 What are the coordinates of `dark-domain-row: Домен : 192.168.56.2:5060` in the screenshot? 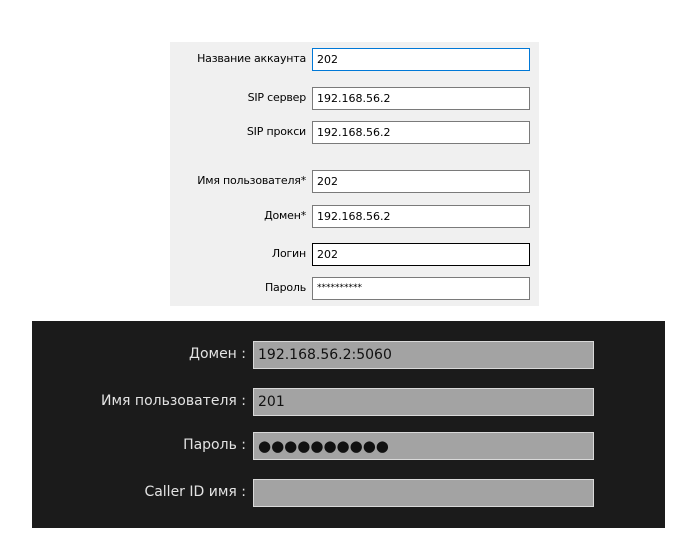 It's located at (348, 355).